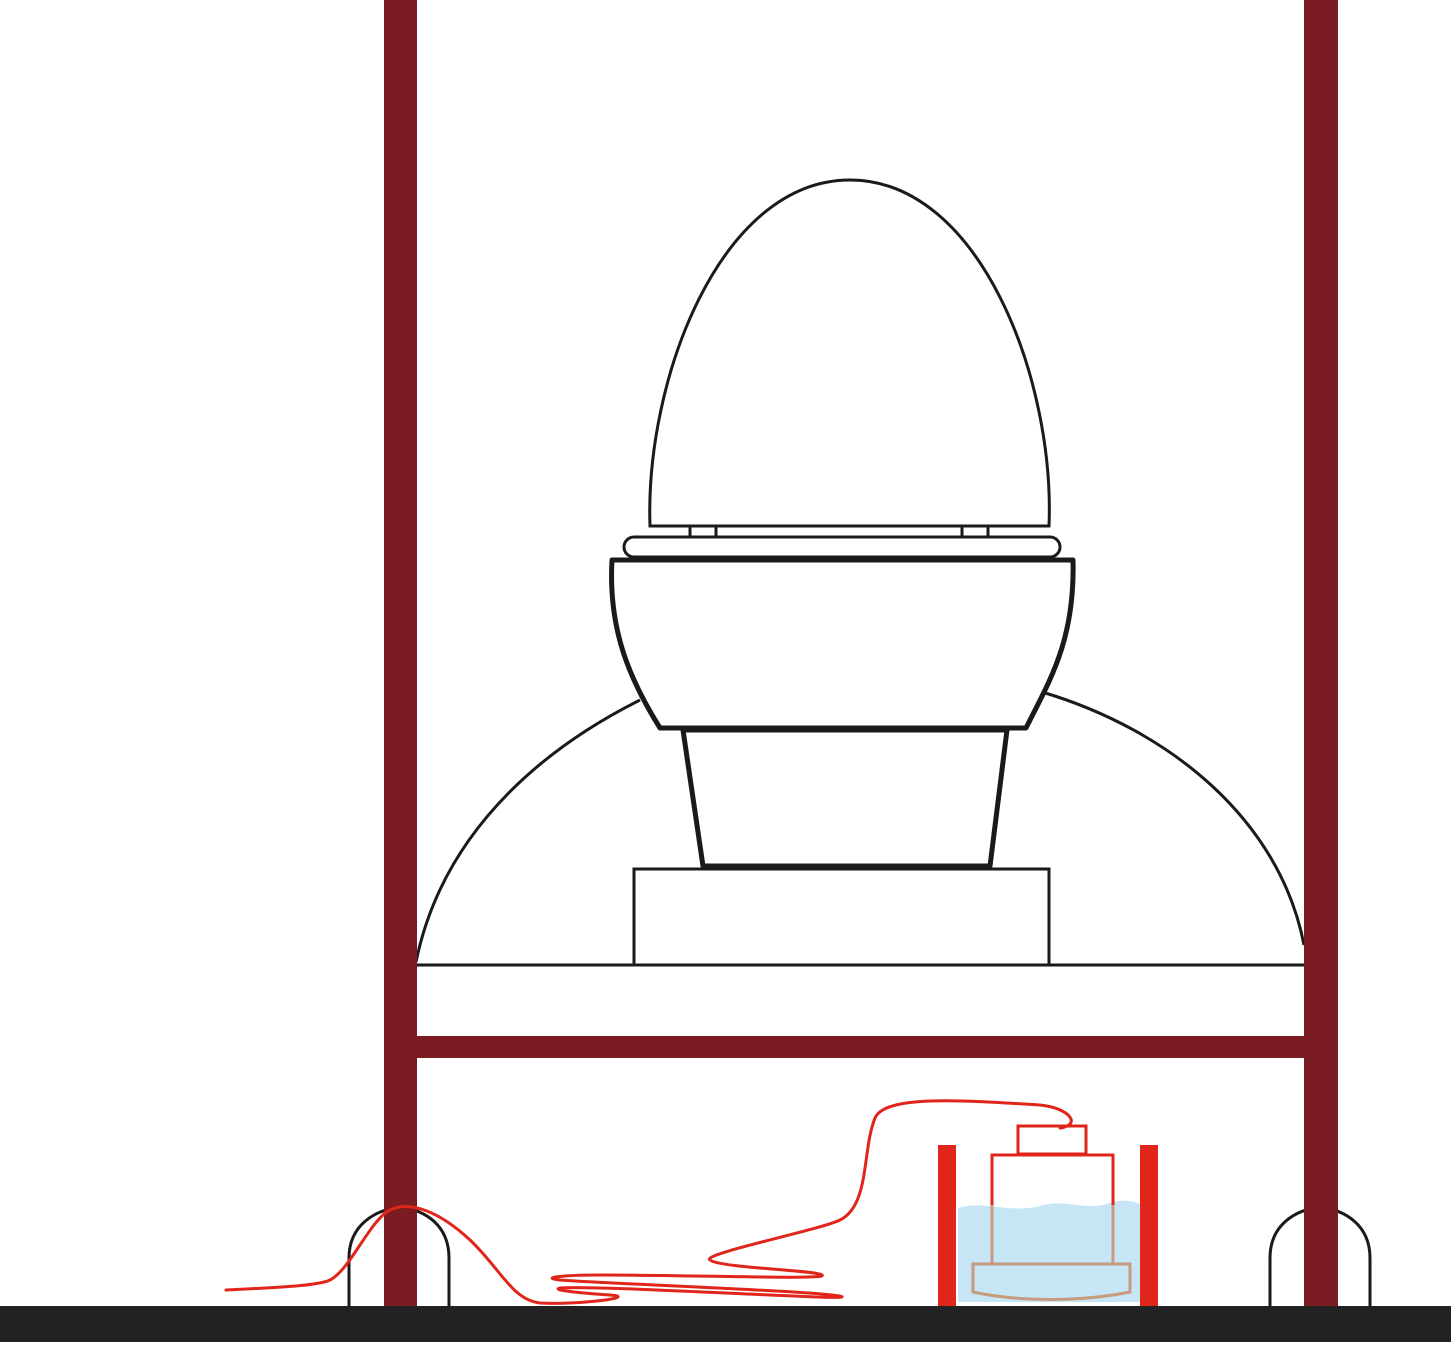  I want to click on pedestal, so click(845, 798).